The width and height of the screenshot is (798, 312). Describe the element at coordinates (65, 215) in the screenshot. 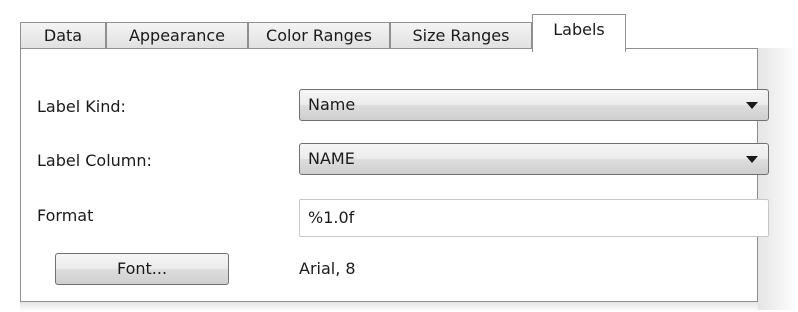

I see `format-label: Format` at that location.